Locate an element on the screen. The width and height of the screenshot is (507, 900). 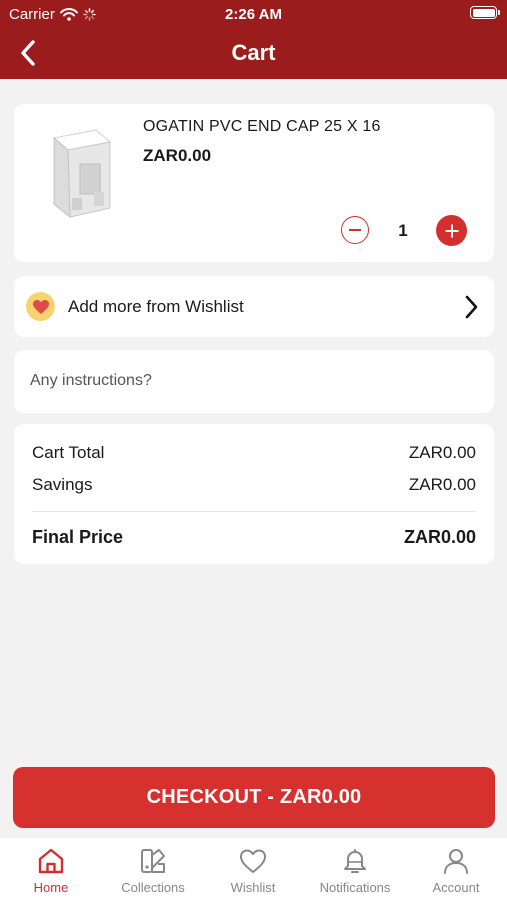
chevron-right-icon is located at coordinates (471, 307).